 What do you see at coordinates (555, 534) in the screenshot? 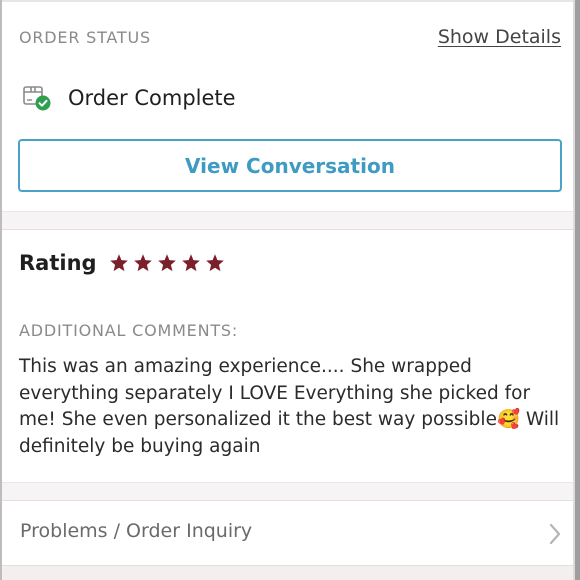
I see `chevron-right-icon` at bounding box center [555, 534].